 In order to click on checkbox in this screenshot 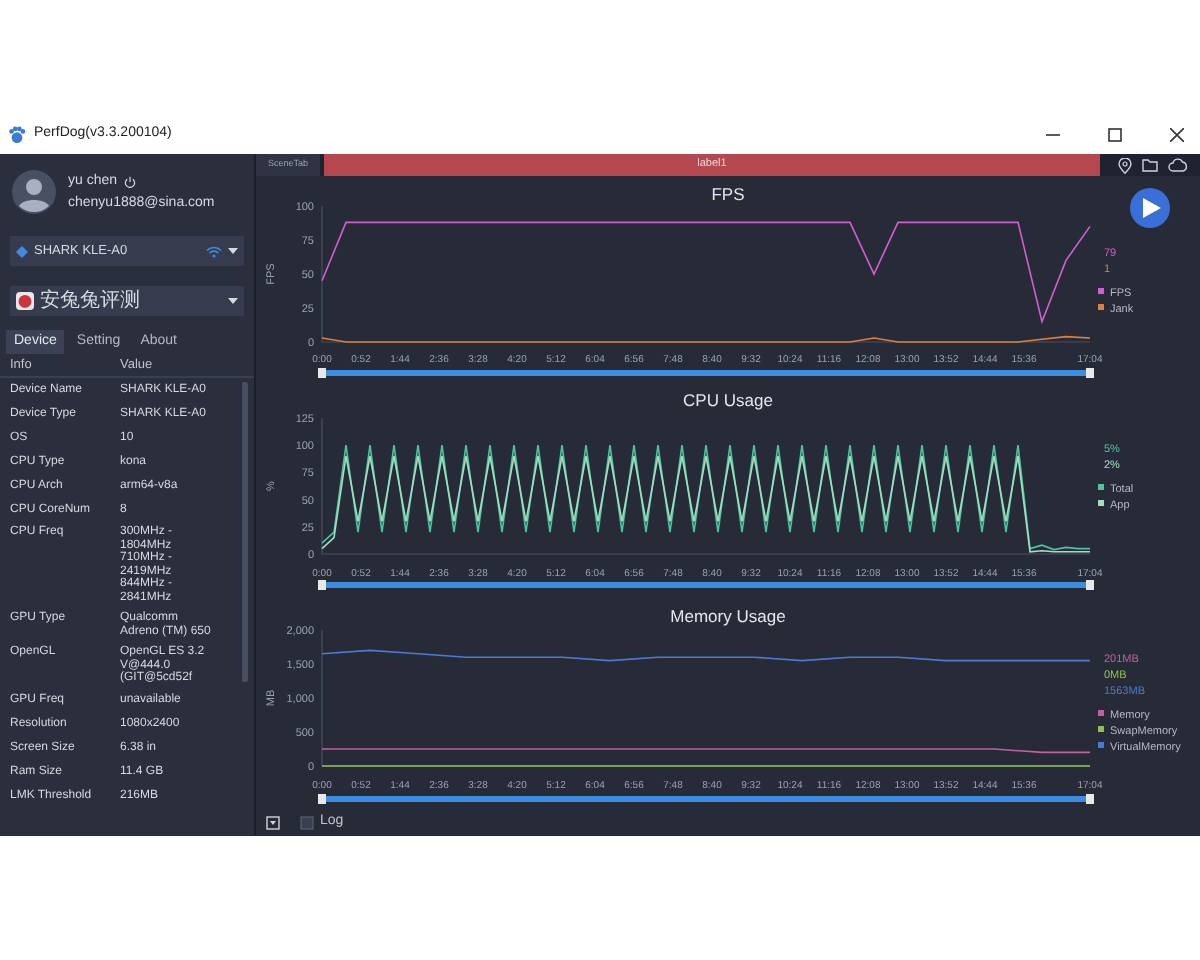, I will do `click(307, 823)`.